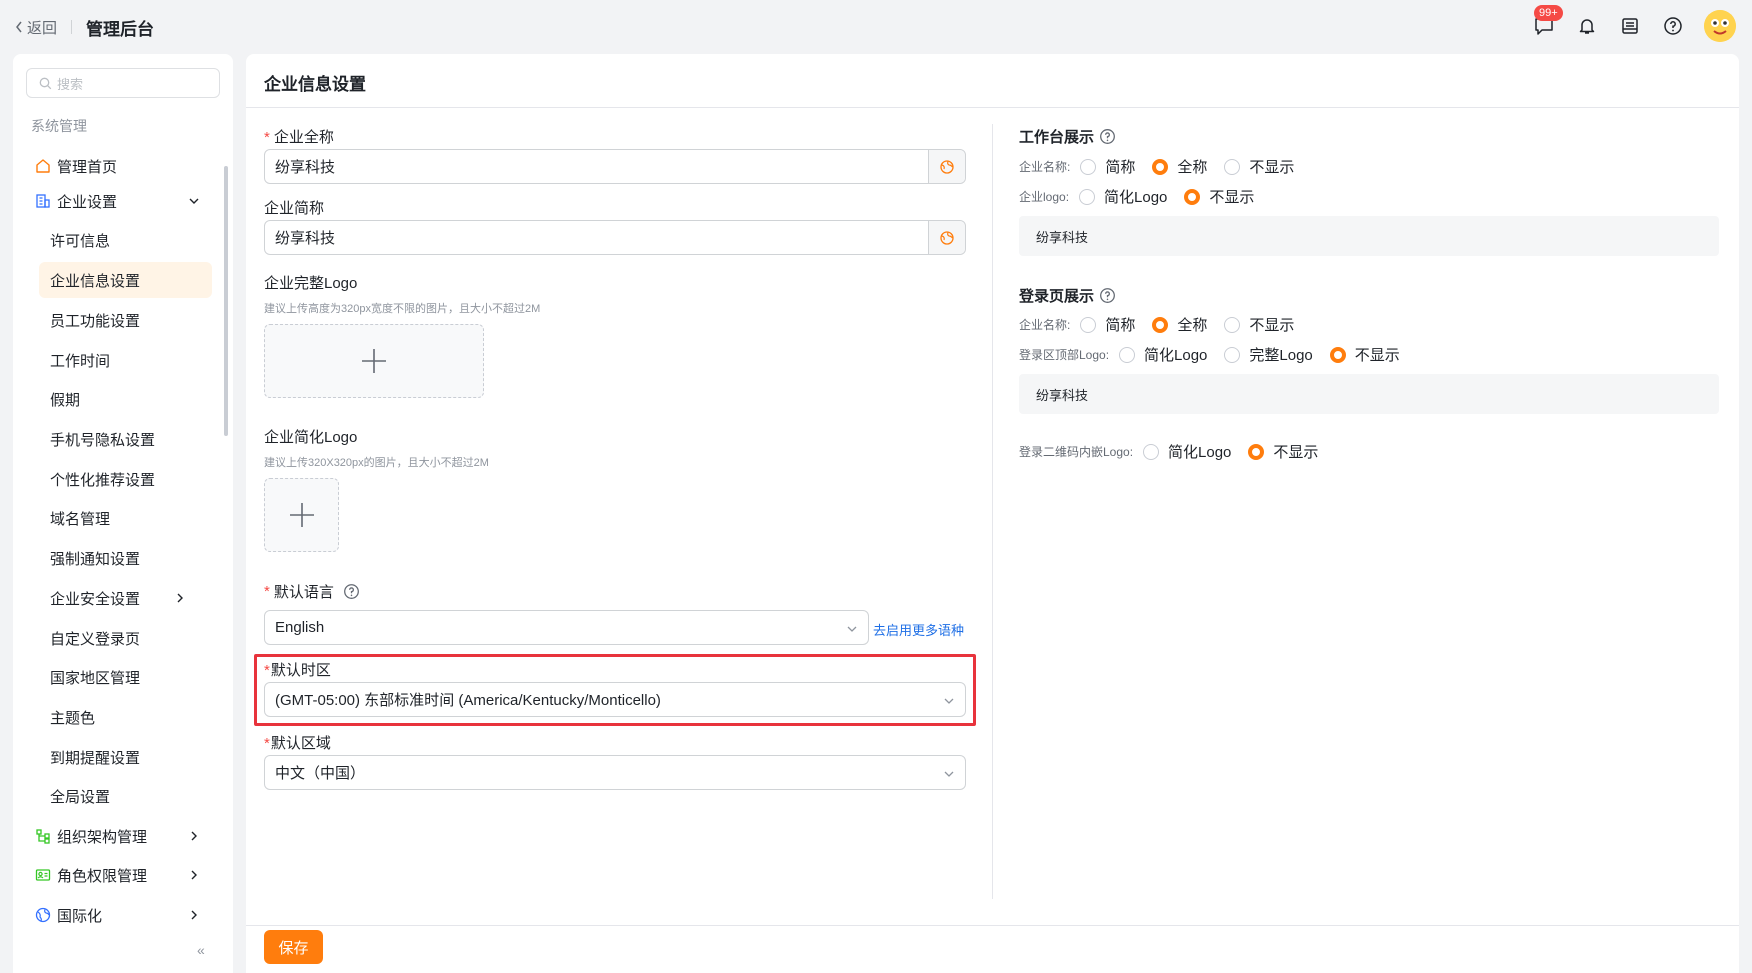 The image size is (1752, 973). Describe the element at coordinates (118, 518) in the screenshot. I see `sidebar-item-domain: 域名管理` at that location.